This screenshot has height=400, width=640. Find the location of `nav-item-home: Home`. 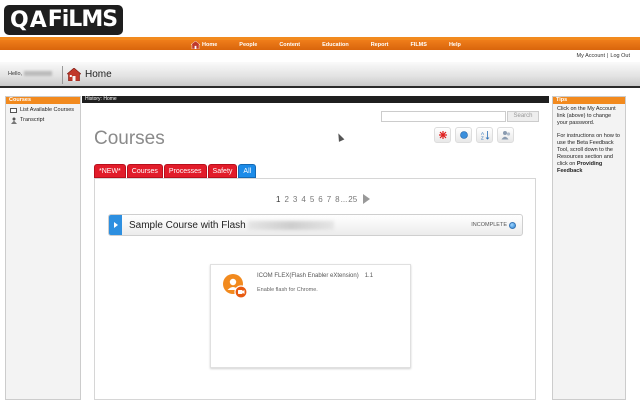

nav-item-home: Home is located at coordinates (204, 45).